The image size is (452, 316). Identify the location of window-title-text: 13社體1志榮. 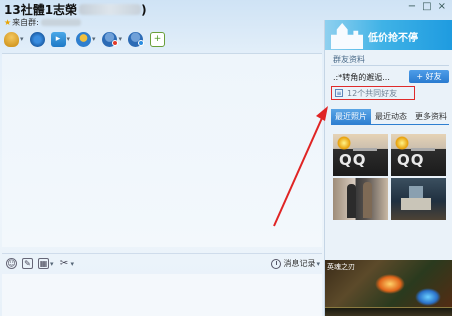
(41, 10).